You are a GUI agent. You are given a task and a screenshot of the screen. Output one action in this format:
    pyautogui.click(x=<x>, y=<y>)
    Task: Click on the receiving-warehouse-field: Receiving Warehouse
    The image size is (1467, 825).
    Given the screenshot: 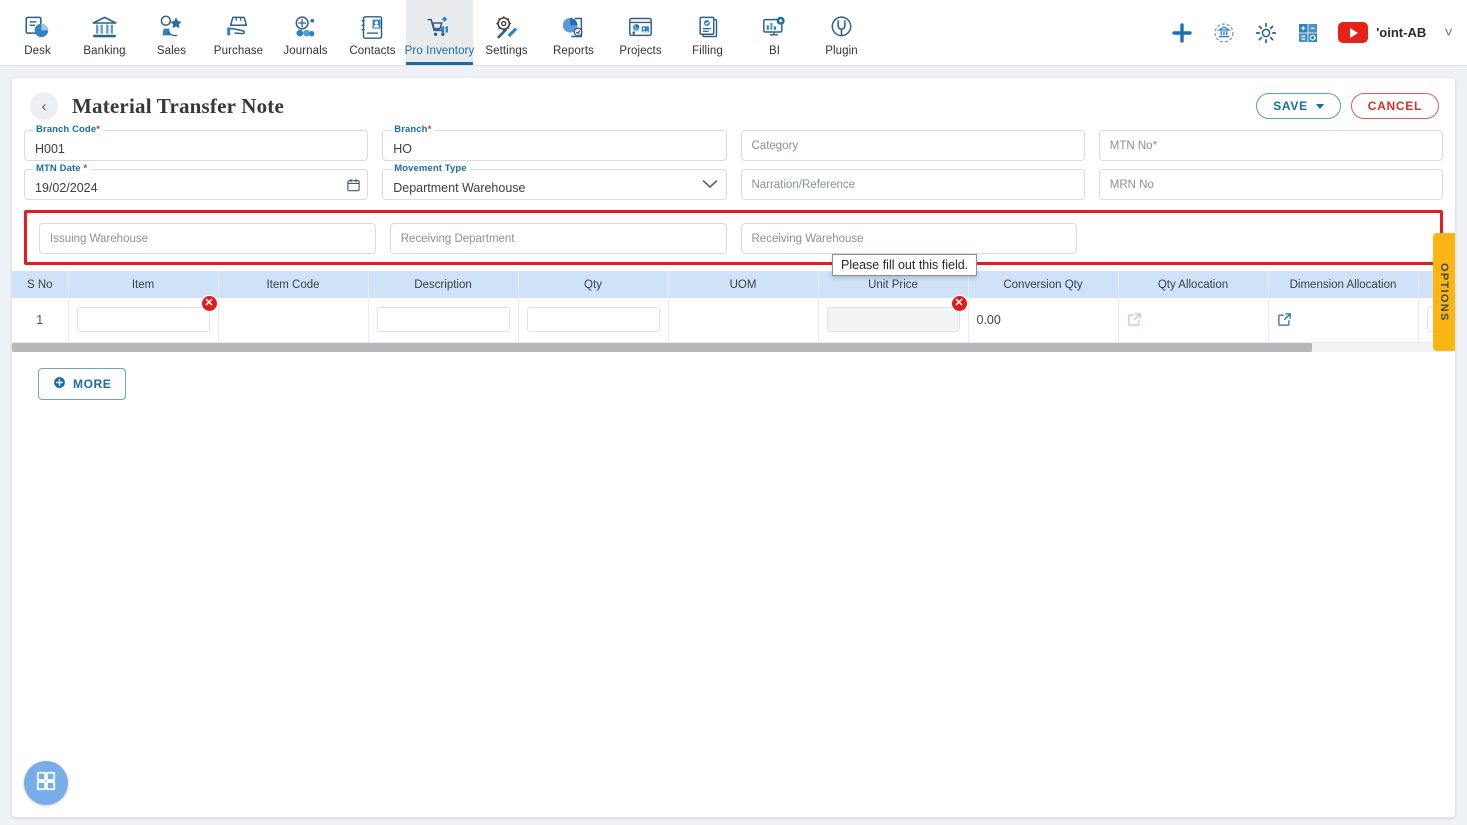 What is the action you would take?
    pyautogui.click(x=909, y=238)
    